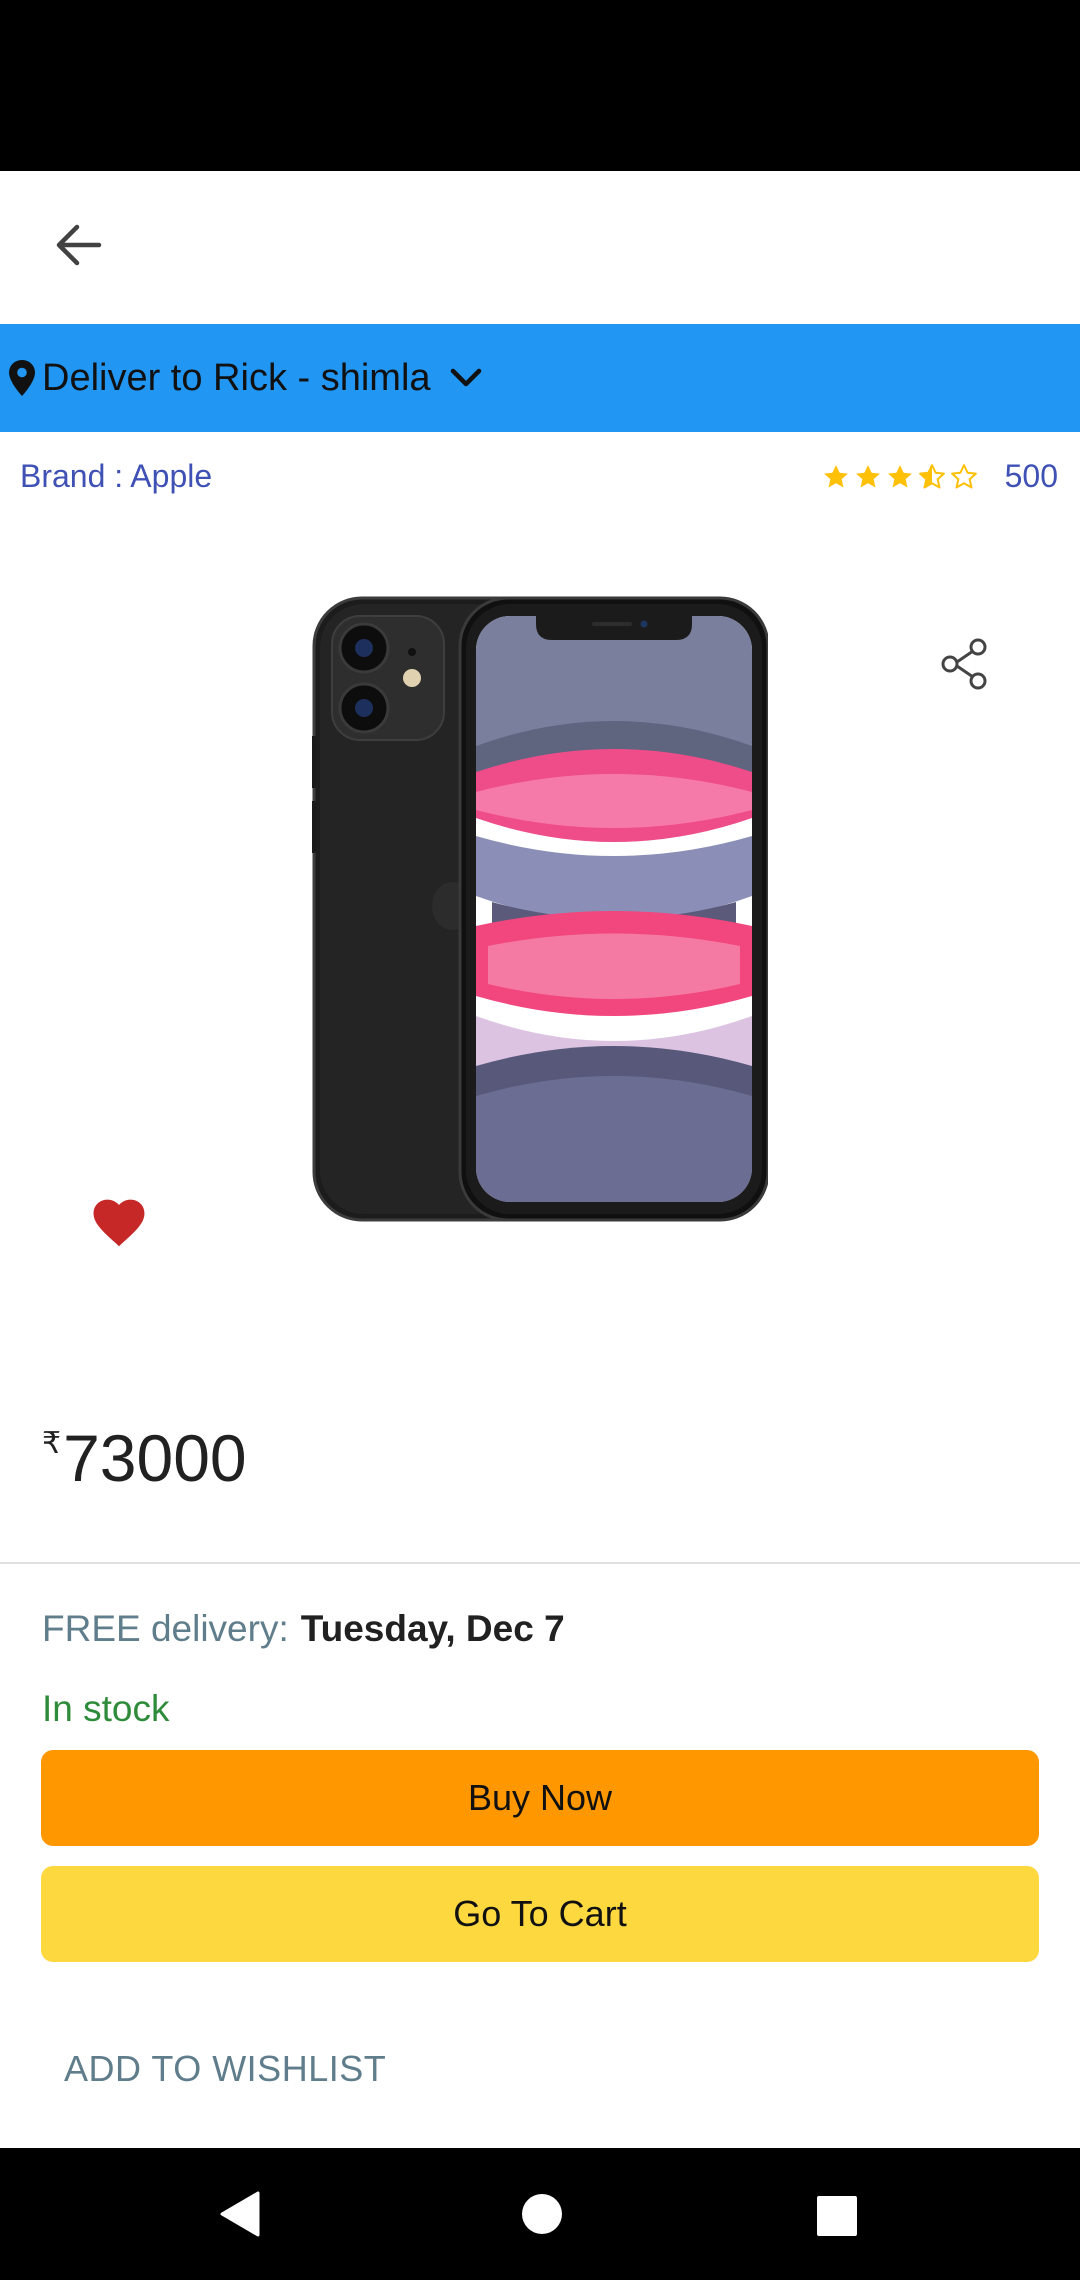 The image size is (1080, 2280). I want to click on brand-label: Brand : Apple, so click(116, 476).